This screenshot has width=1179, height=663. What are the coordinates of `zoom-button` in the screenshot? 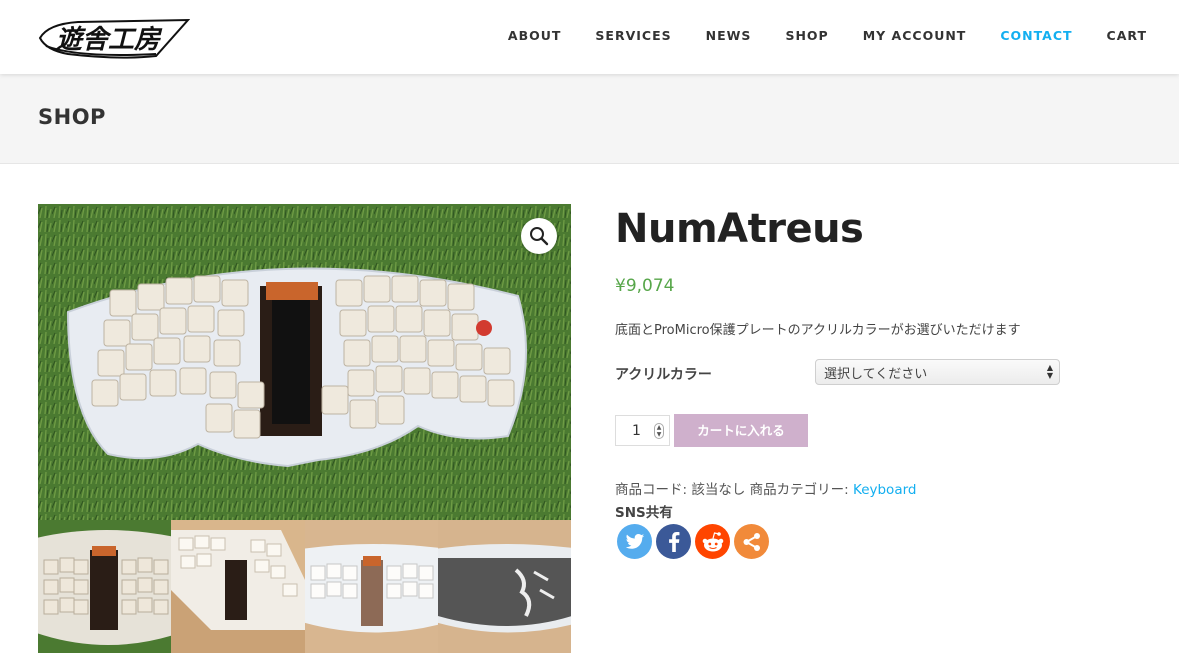 It's located at (539, 236).